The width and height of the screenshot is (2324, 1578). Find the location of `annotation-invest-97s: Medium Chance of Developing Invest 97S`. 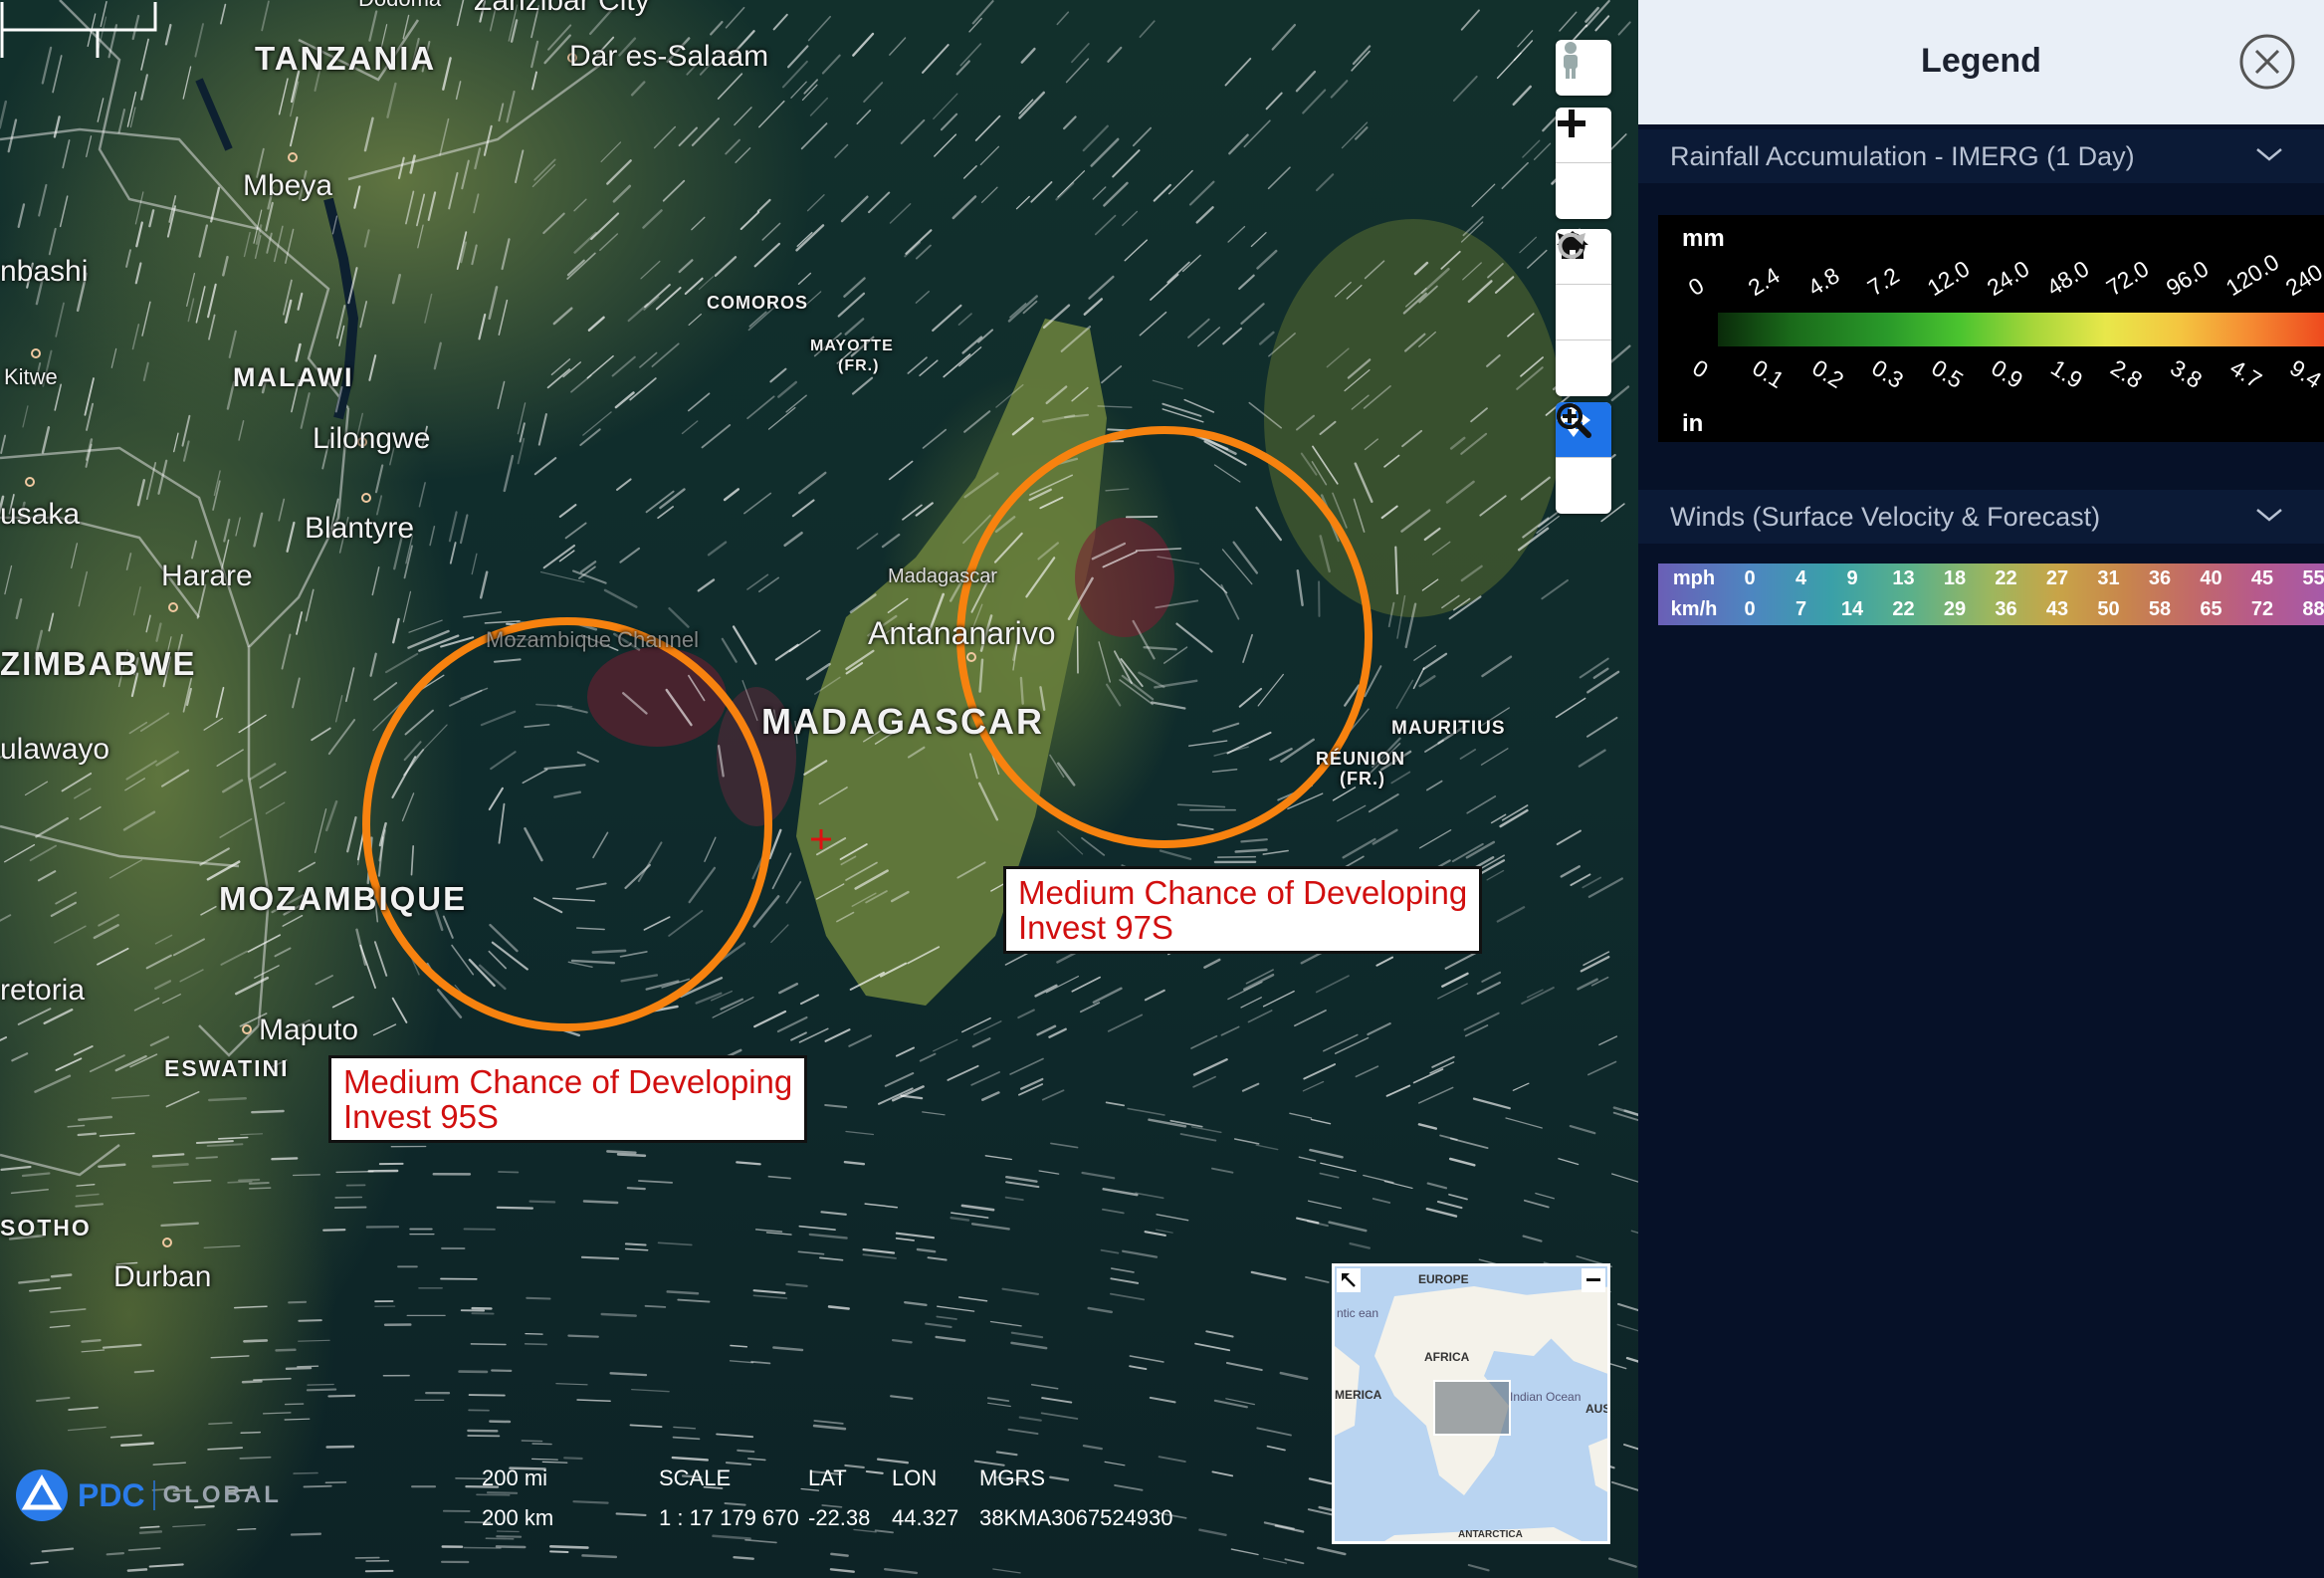

annotation-invest-97s: Medium Chance of Developing Invest 97S is located at coordinates (1243, 910).